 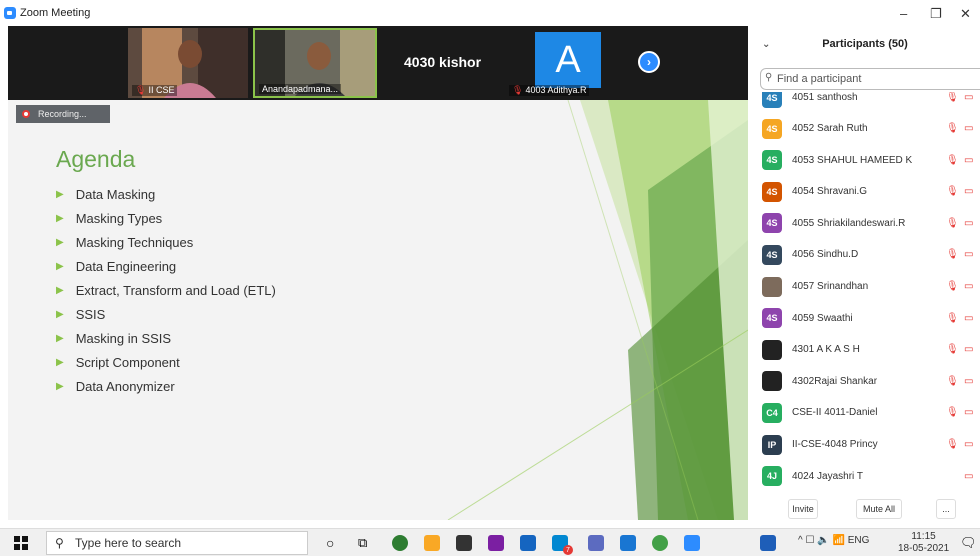 I want to click on video-tile-ii-cse: 🎙 II CSE, so click(x=188, y=63).